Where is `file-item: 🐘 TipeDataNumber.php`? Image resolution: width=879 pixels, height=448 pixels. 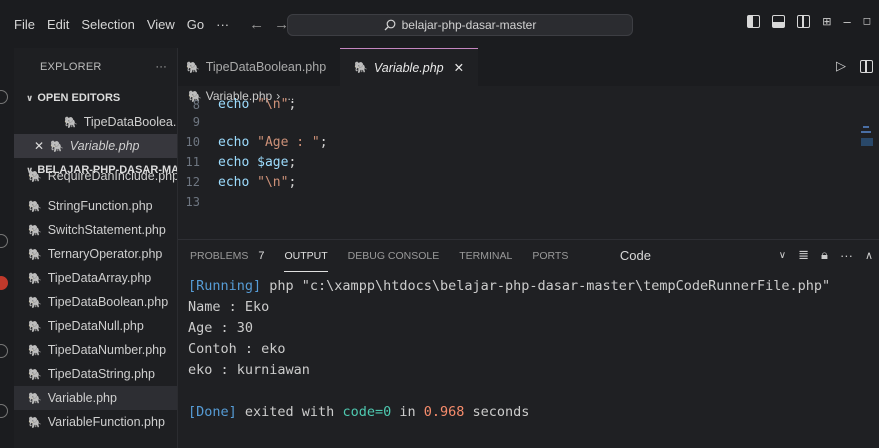
file-item: 🐘 TipeDataNumber.php is located at coordinates (95, 350).